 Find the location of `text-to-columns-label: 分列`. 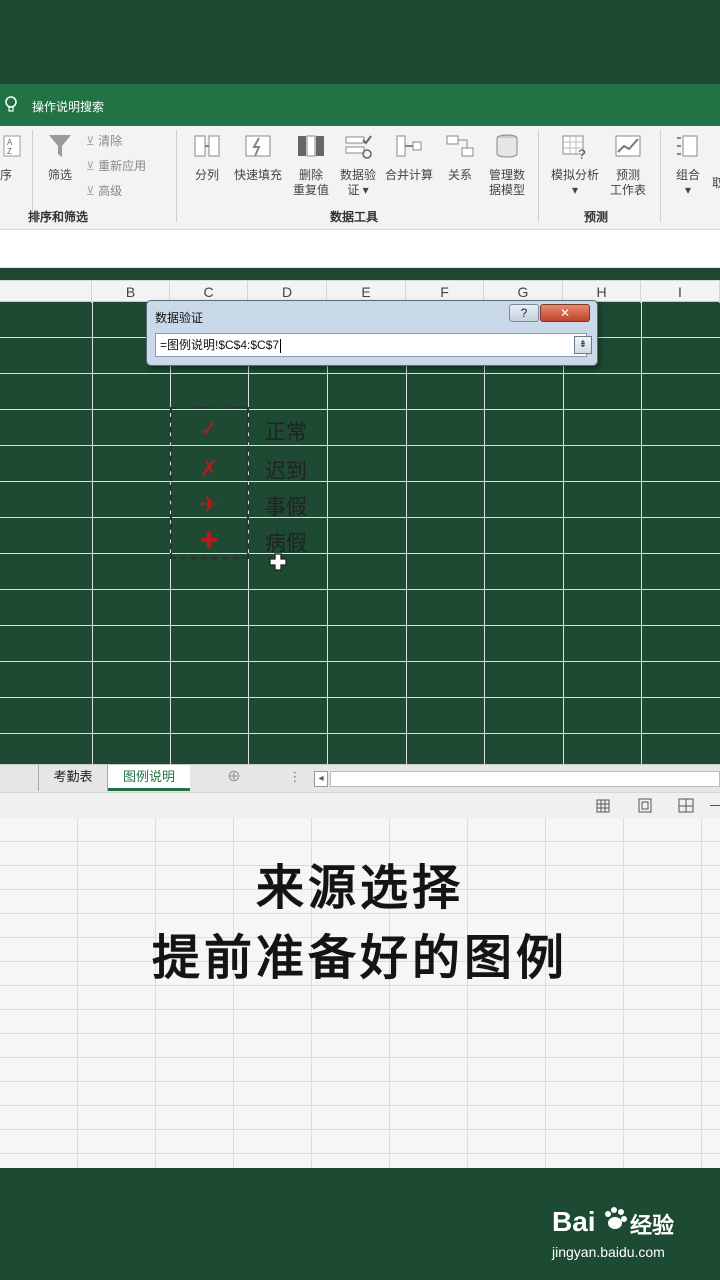

text-to-columns-label: 分列 is located at coordinates (206, 175).